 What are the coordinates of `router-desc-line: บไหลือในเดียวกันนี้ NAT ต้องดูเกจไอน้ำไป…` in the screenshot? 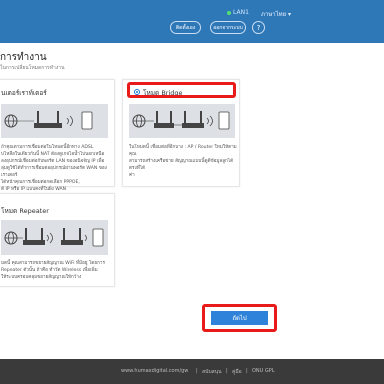 It's located at (53, 154).